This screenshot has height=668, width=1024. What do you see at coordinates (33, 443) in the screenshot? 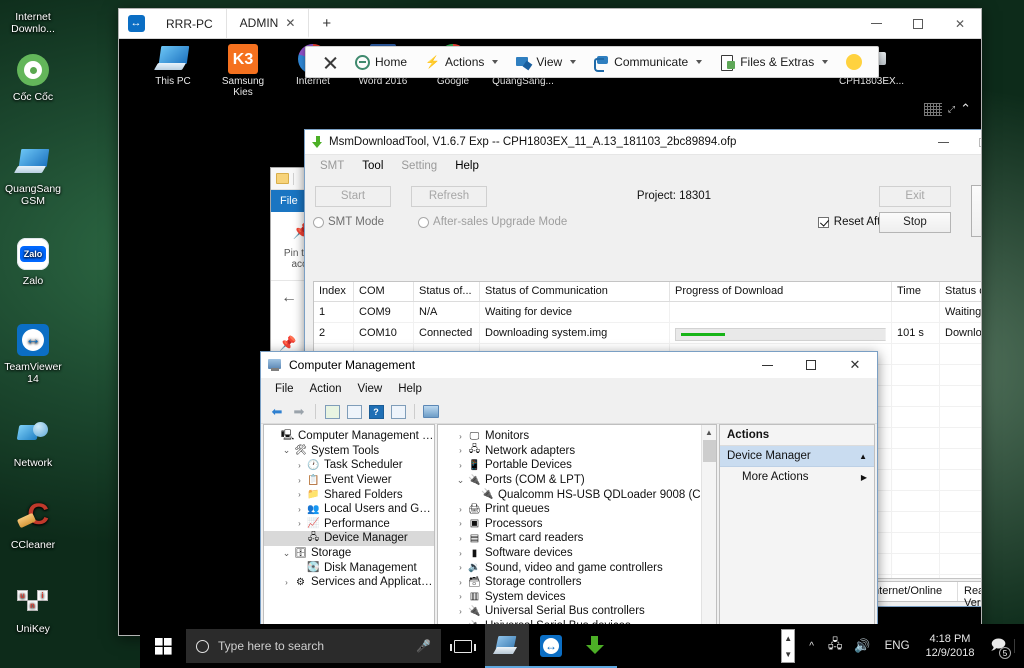
I see `desktop-icon-network: Network` at bounding box center [33, 443].